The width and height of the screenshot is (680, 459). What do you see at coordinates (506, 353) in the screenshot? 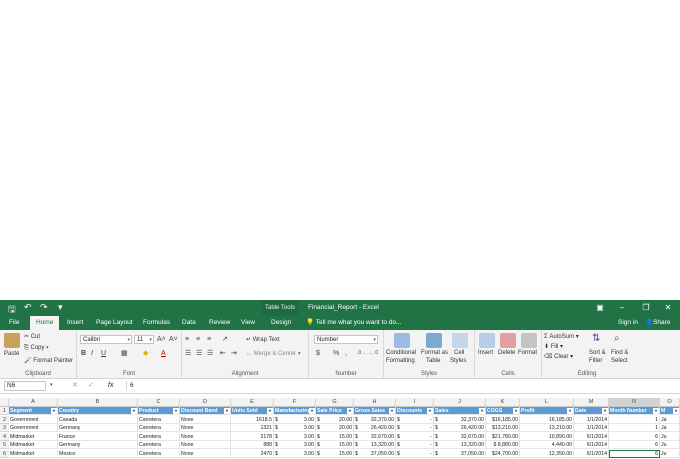
I see `delete-cells-button: Delete` at bounding box center [506, 353].